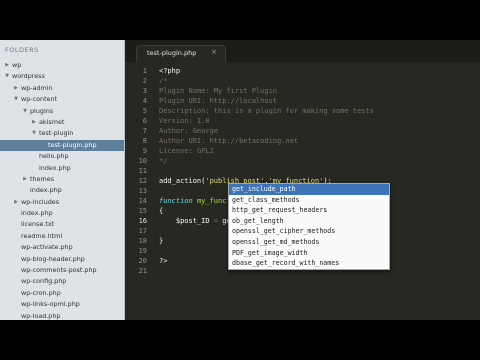 Image resolution: width=480 pixels, height=360 pixels. I want to click on tree-item: ▶ wp-includes, so click(62, 202).